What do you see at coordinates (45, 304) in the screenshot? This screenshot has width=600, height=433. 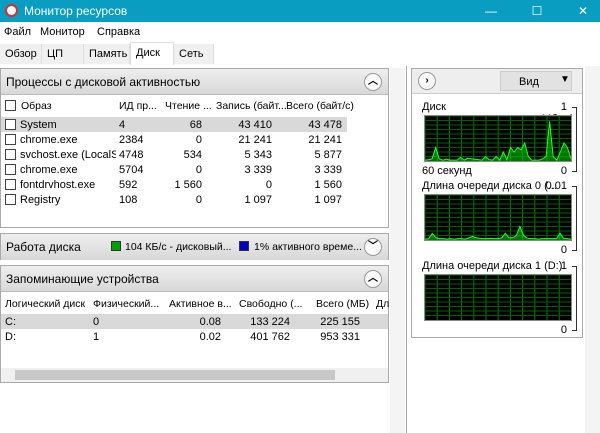 I see `col-logical-disk: Логический диск` at bounding box center [45, 304].